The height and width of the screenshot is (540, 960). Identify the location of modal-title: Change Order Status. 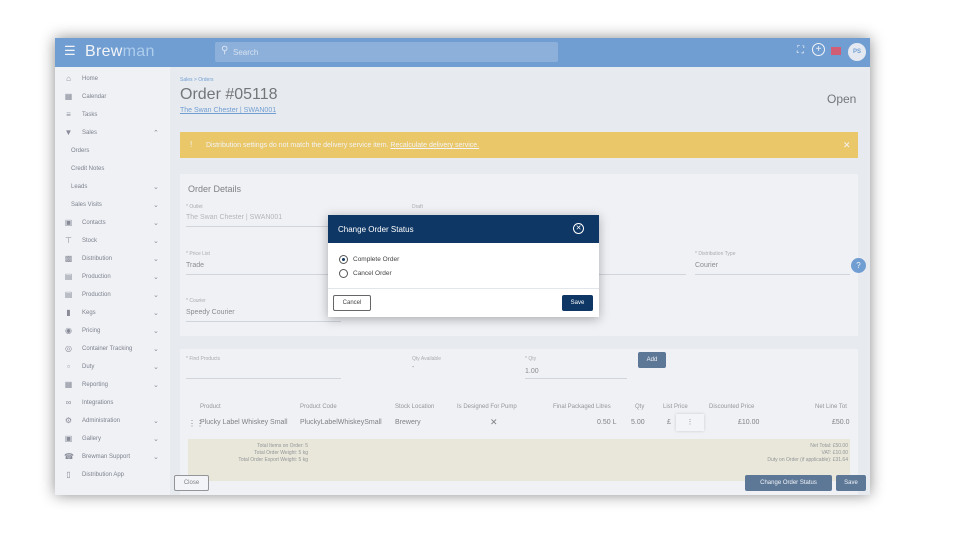
(376, 229).